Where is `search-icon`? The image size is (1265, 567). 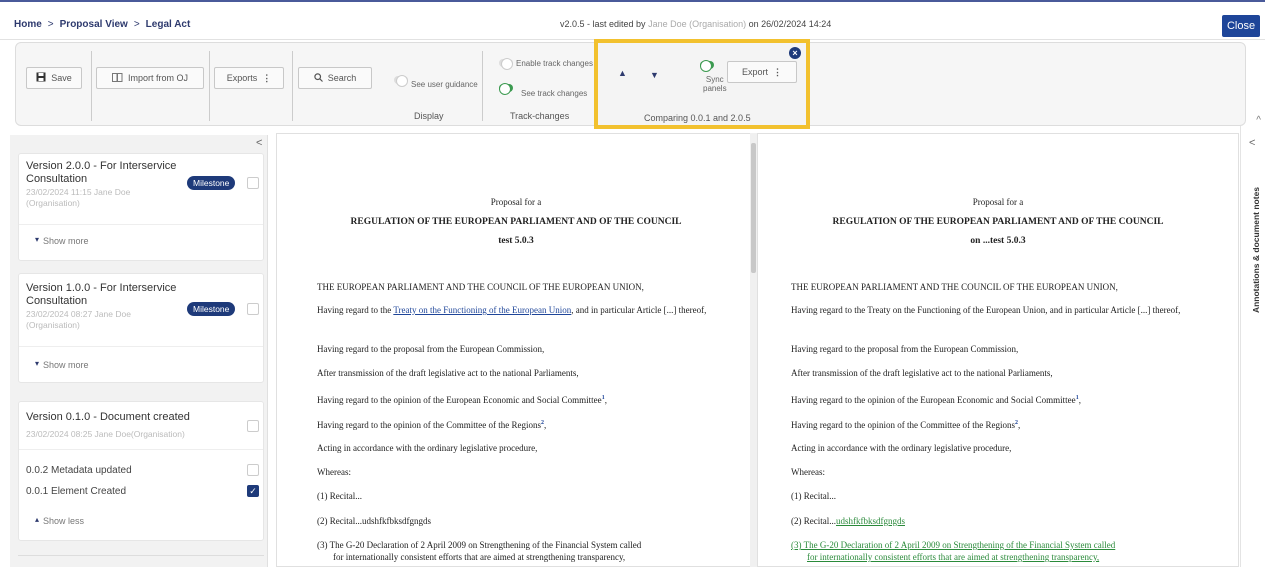 search-icon is located at coordinates (318, 78).